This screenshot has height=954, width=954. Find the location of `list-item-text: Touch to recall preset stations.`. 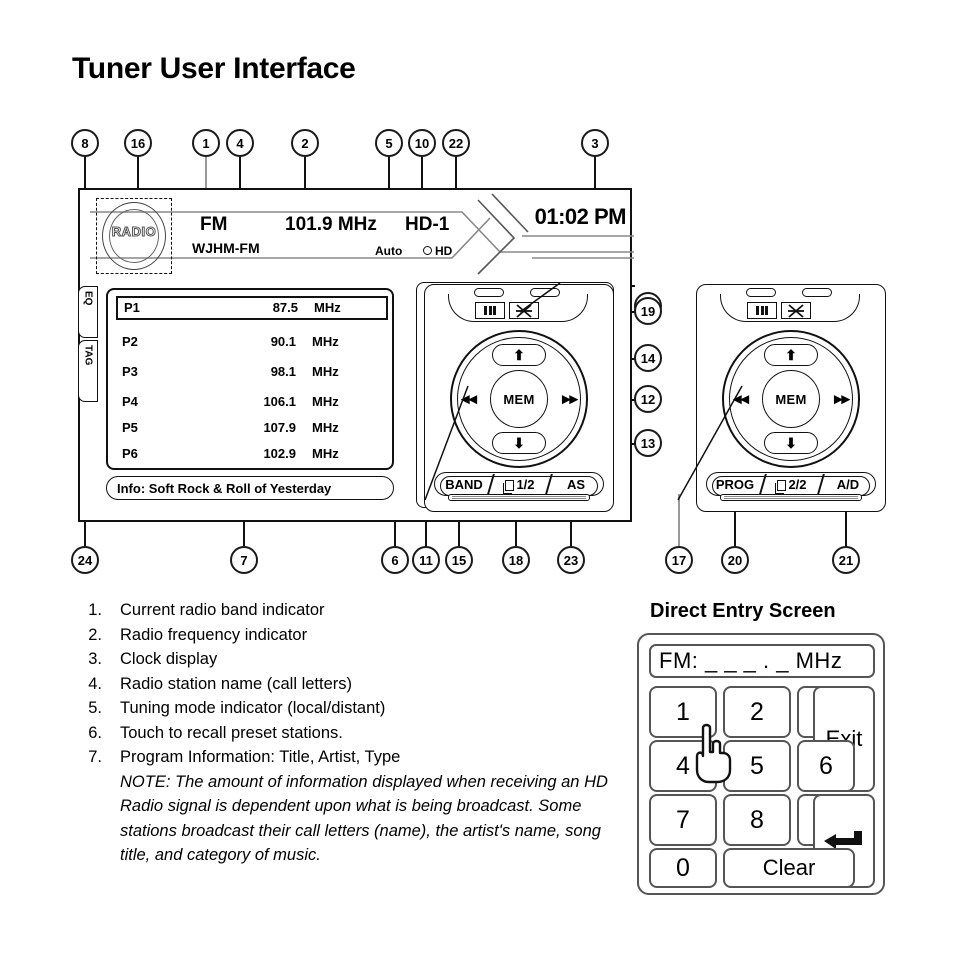

list-item-text: Touch to recall preset stations. is located at coordinates (231, 732).